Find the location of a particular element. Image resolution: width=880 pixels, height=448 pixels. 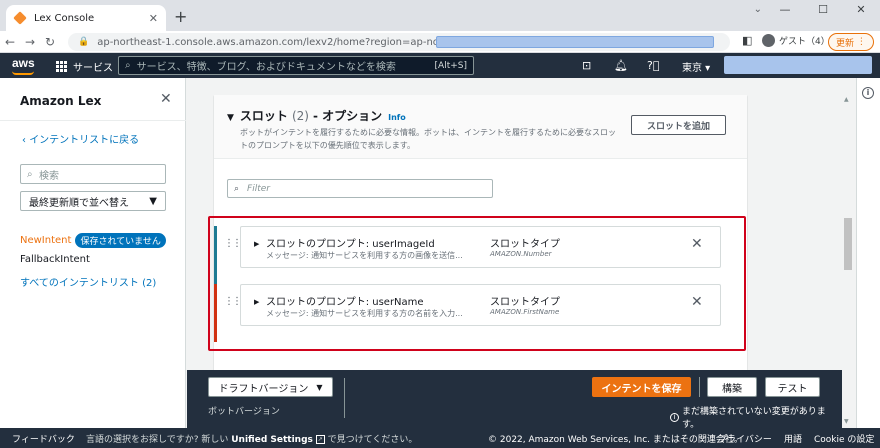

reload-icon: ↻ is located at coordinates (50, 42).